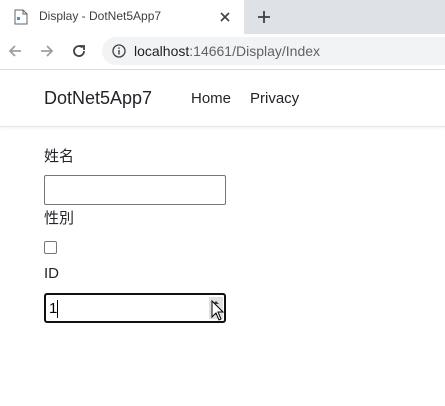 Image resolution: width=445 pixels, height=406 pixels. What do you see at coordinates (51, 273) in the screenshot?
I see `id-label: ID` at bounding box center [51, 273].